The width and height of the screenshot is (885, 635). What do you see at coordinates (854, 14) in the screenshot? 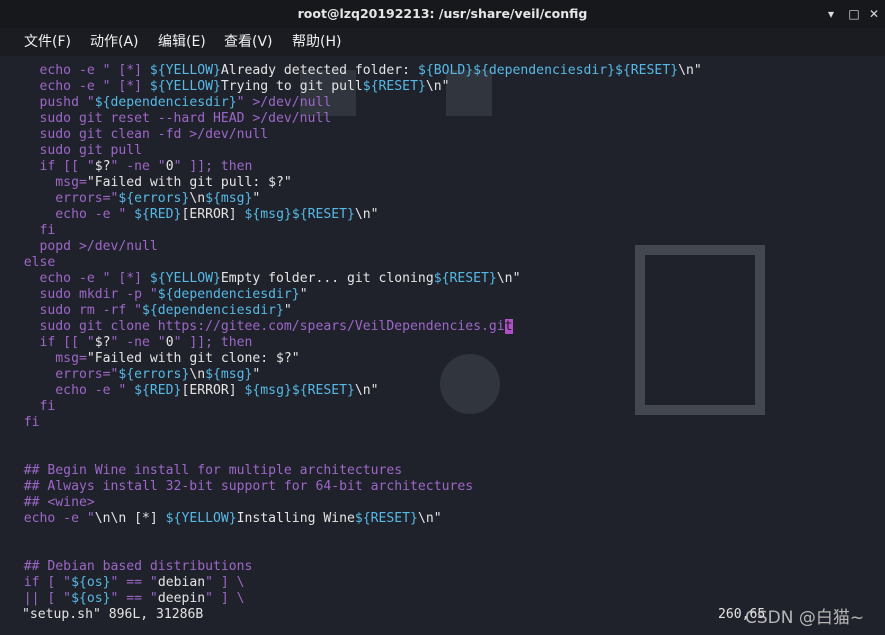
I see `maximize-button: □` at bounding box center [854, 14].